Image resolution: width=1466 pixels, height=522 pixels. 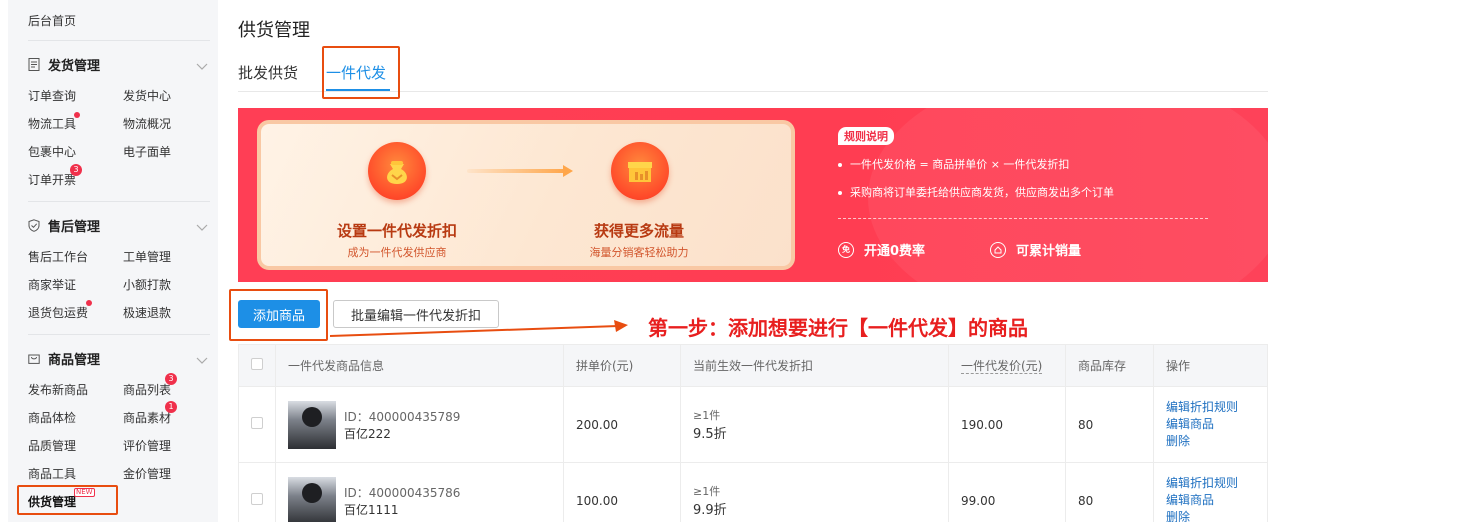 What do you see at coordinates (639, 252) in the screenshot?
I see `step2-subtitle: 海量分销客轻松助力` at bounding box center [639, 252].